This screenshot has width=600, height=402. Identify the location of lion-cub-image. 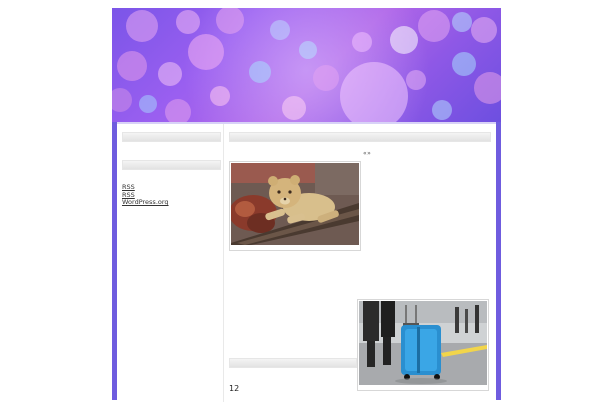
(295, 206).